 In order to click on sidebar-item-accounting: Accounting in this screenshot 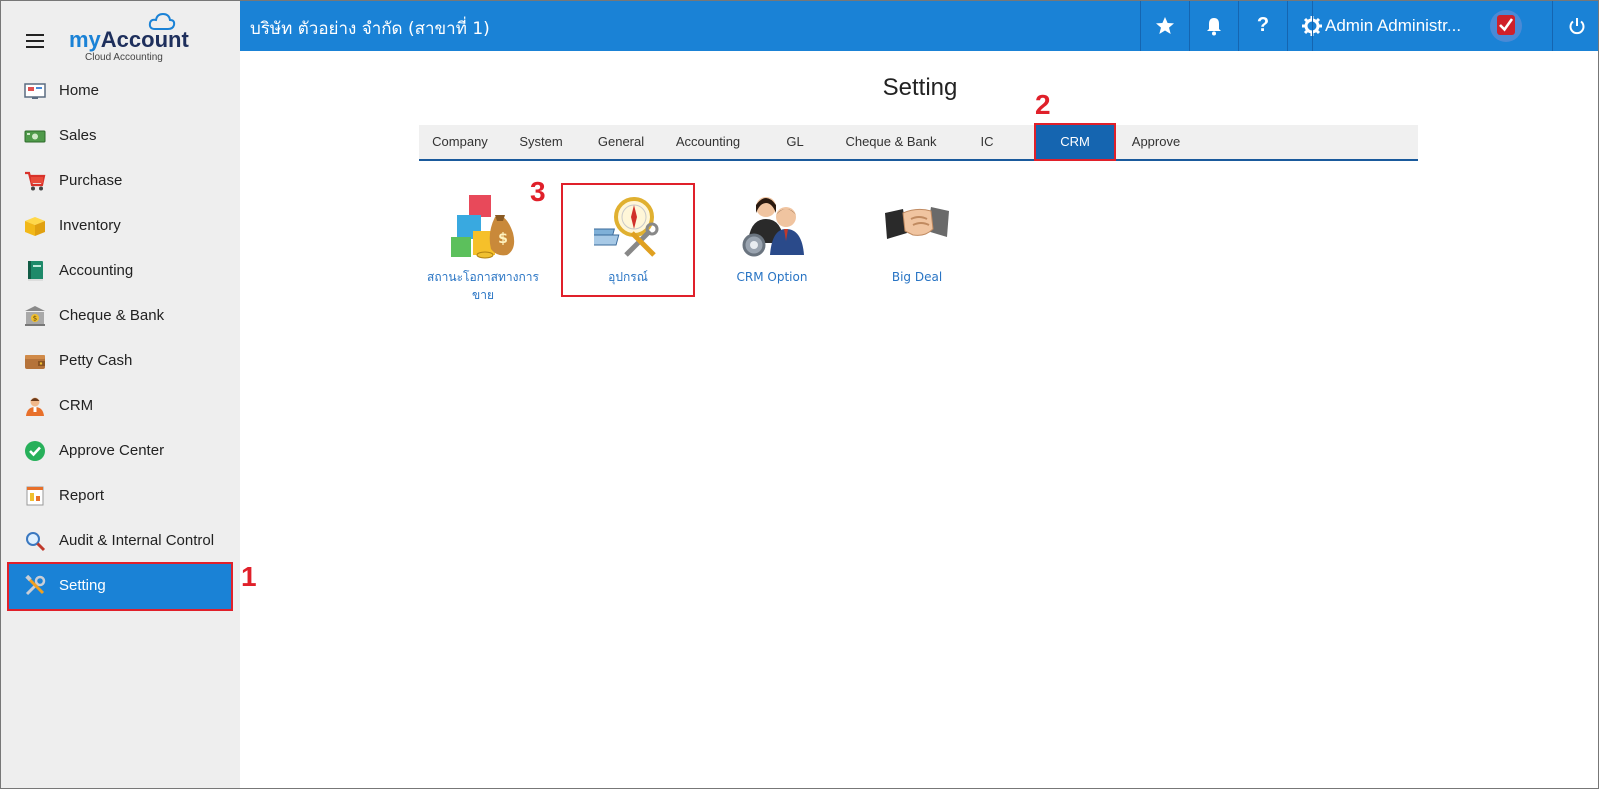, I will do `click(120, 271)`.